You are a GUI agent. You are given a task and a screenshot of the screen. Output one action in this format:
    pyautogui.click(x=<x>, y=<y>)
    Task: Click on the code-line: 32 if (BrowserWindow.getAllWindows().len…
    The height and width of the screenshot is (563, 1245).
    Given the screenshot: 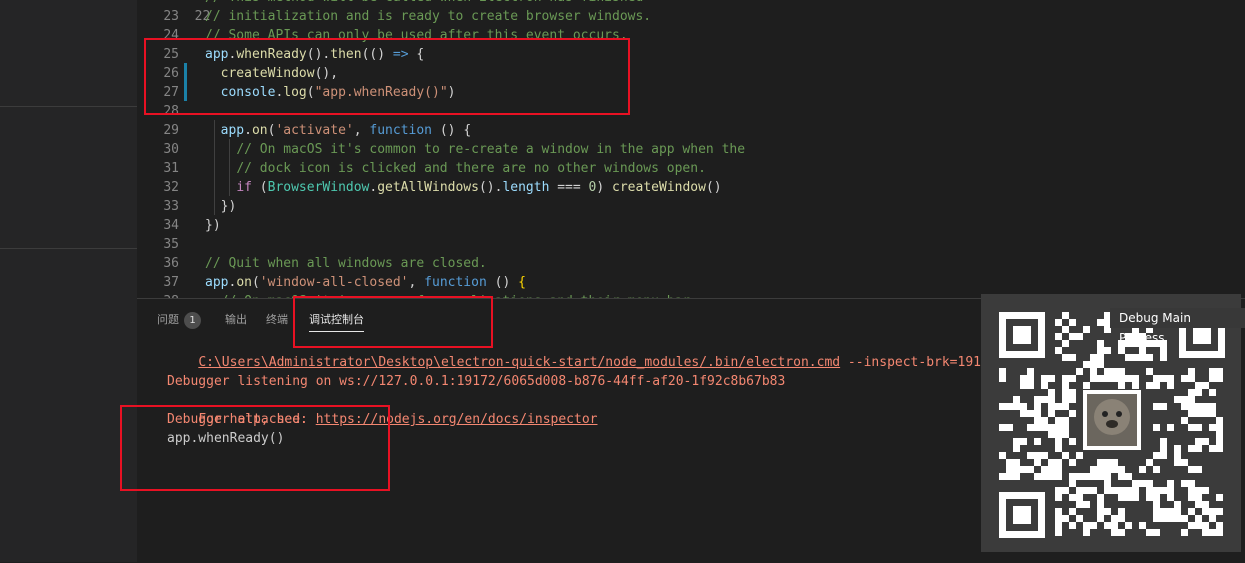 What is the action you would take?
    pyautogui.click(x=429, y=187)
    